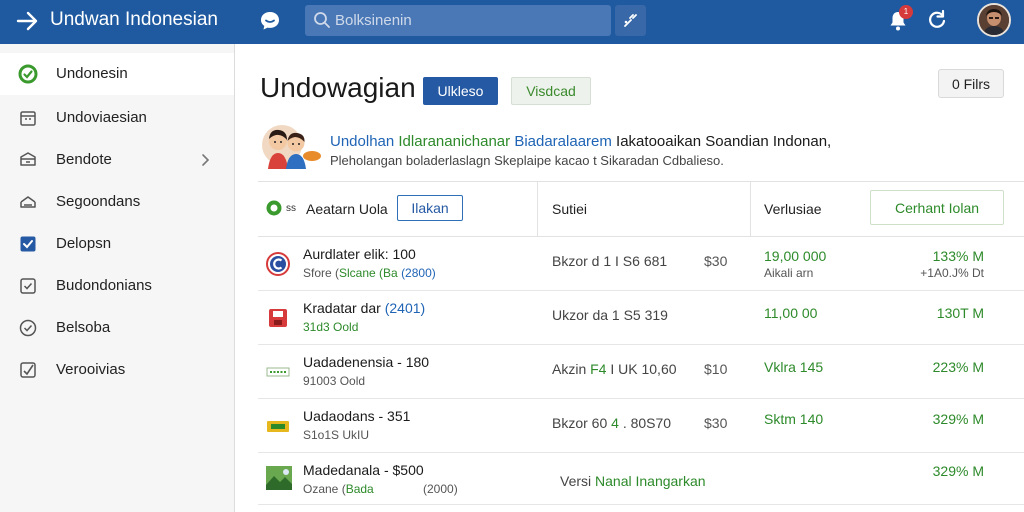  I want to click on row-subtitle: 31d3 Oold, so click(330, 327).